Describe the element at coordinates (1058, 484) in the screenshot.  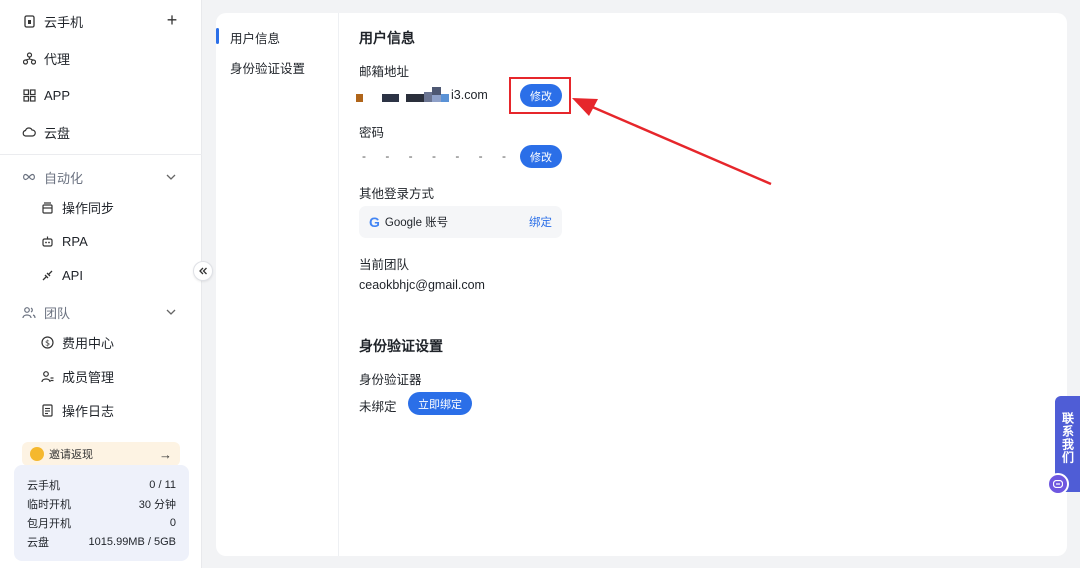
I see `chat-icon` at that location.